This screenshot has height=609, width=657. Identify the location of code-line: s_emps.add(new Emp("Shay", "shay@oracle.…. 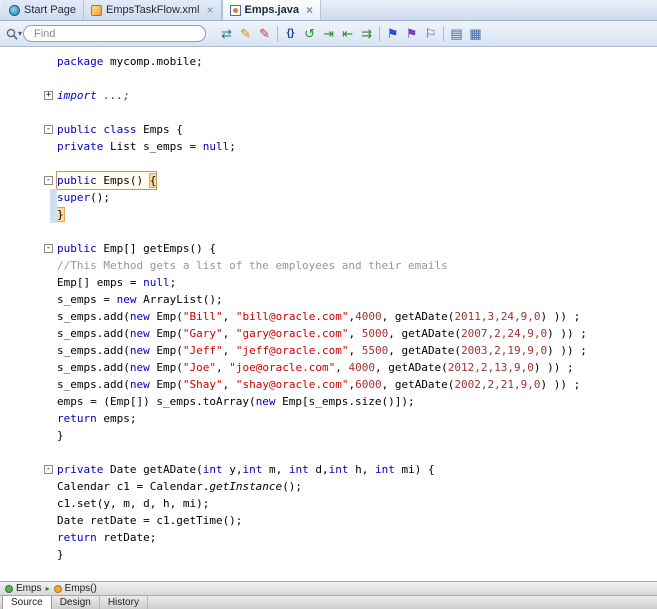
(328, 384).